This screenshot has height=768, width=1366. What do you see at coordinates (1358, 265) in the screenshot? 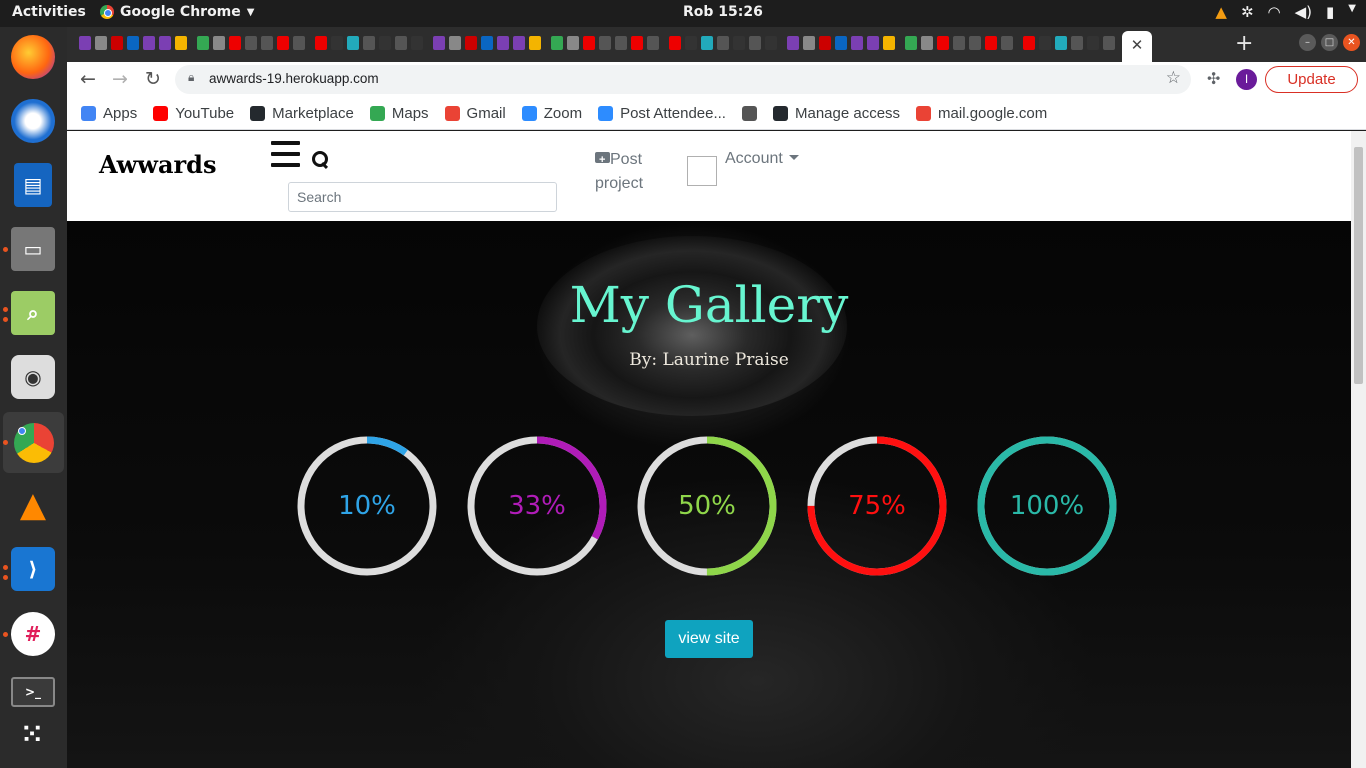
I see `scrollbar-thumb` at bounding box center [1358, 265].